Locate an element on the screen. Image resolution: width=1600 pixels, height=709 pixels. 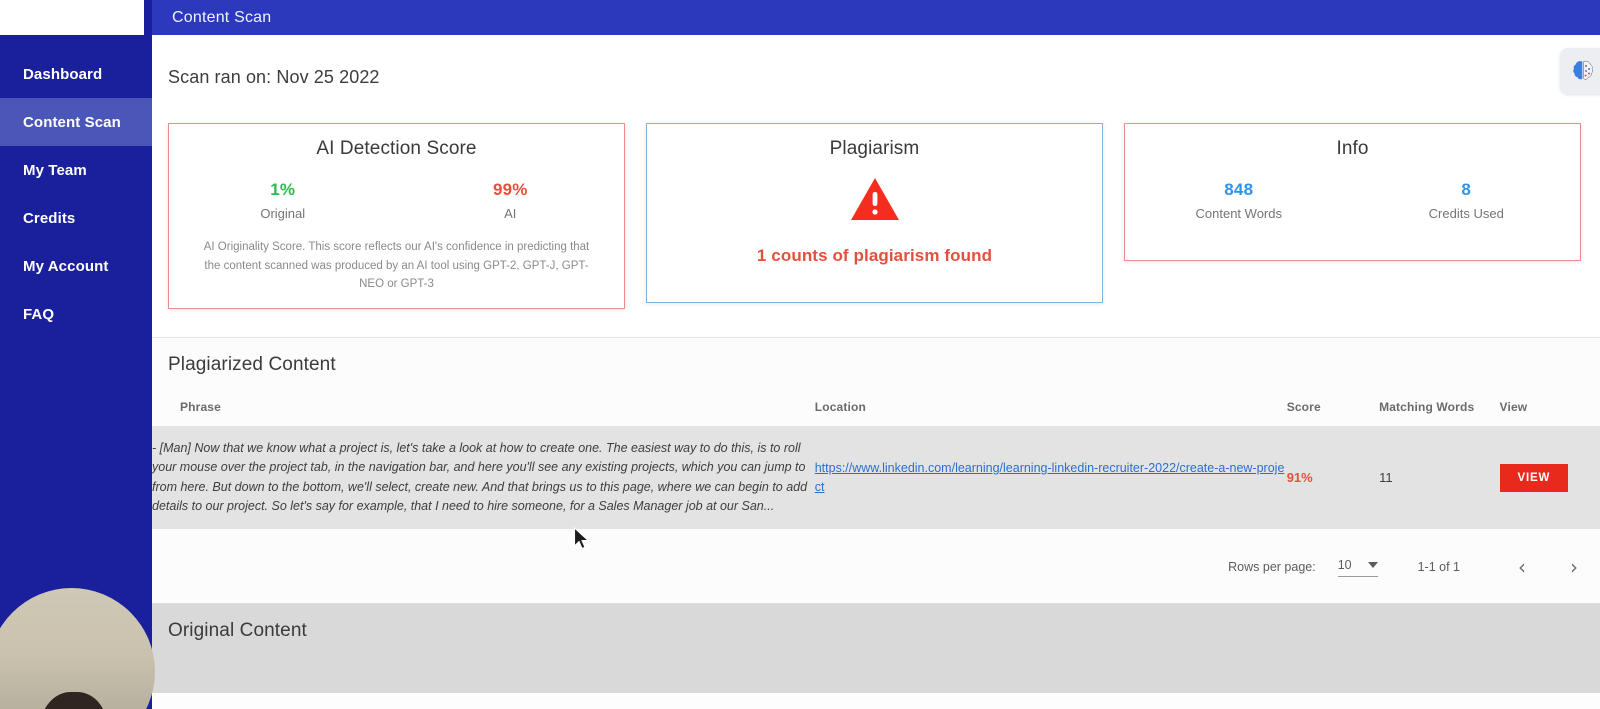
stat-credits-used: 8 Credits Used is located at coordinates (1467, 200).